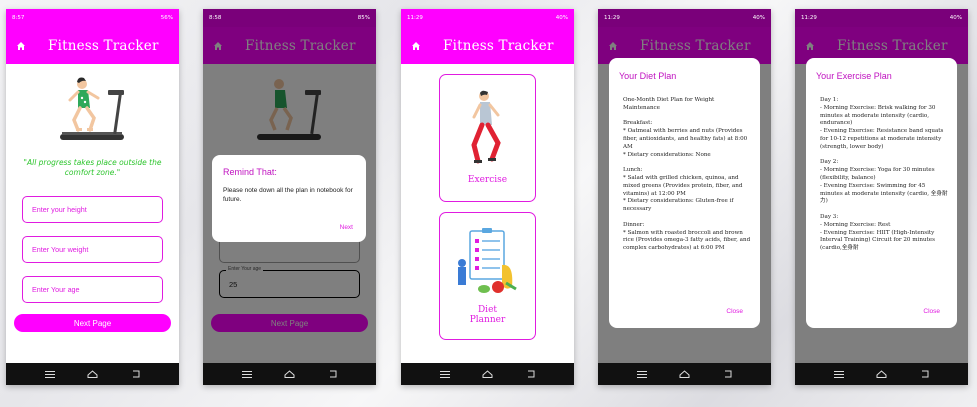 Image resolution: width=977 pixels, height=407 pixels. I want to click on battery-level: 85%, so click(363, 18).